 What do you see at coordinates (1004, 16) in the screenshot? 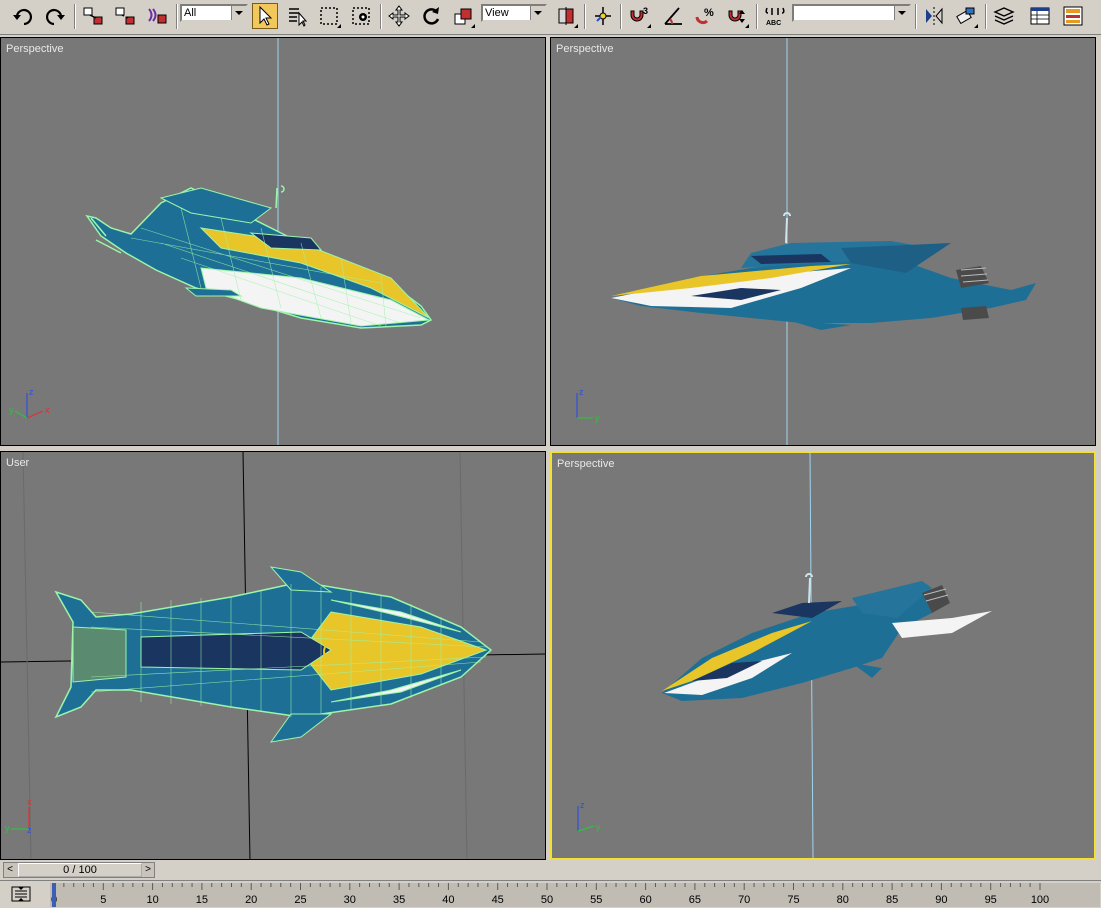
I see `layer-manager-icon` at bounding box center [1004, 16].